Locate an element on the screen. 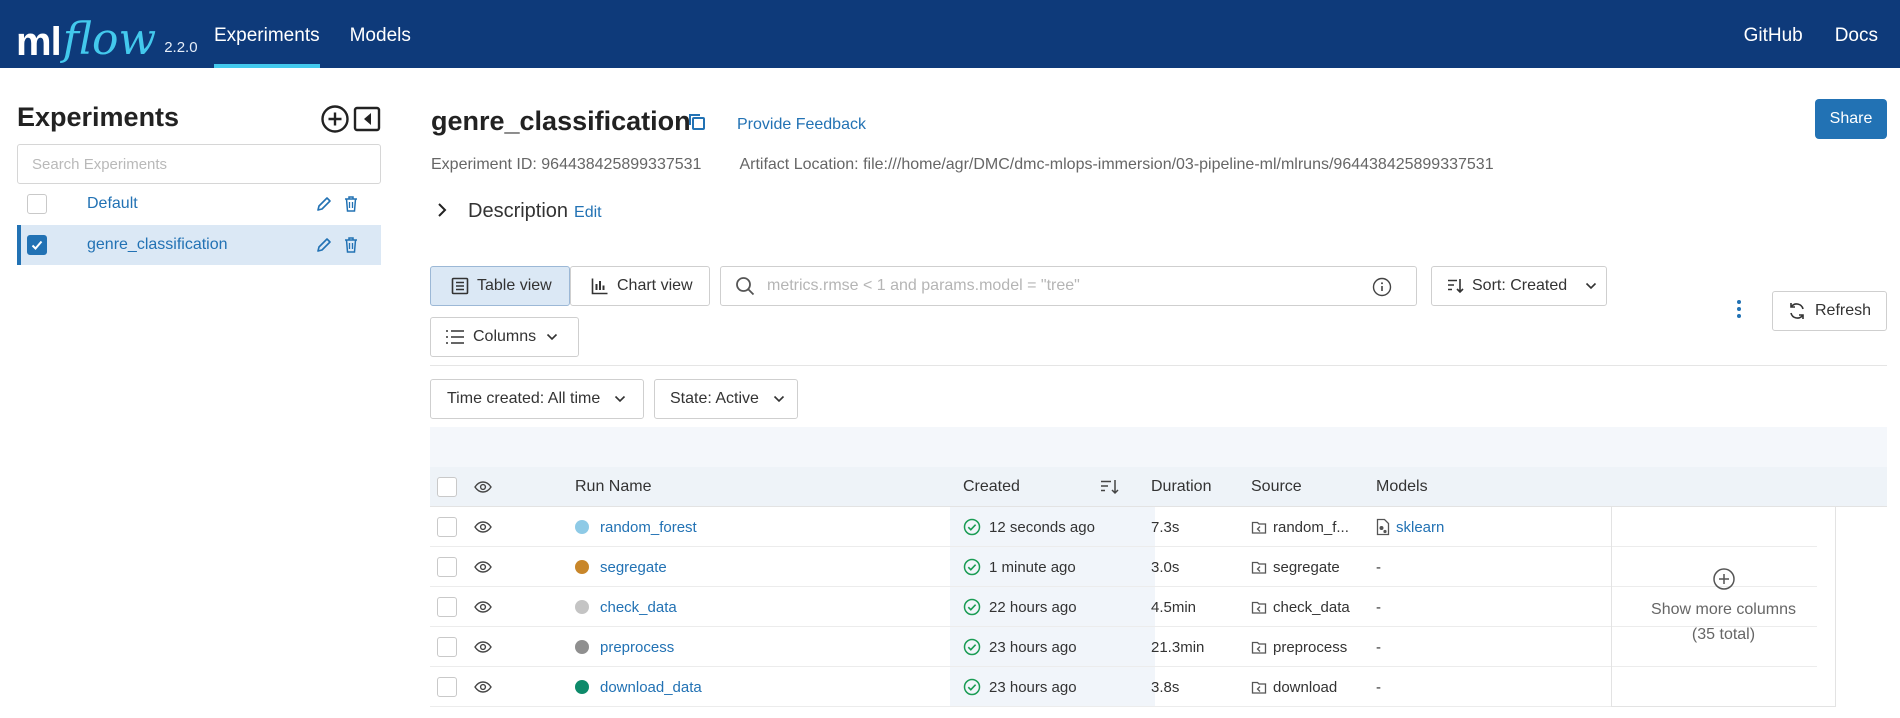 This screenshot has width=1900, height=718. run-name-link: segregate is located at coordinates (633, 567).